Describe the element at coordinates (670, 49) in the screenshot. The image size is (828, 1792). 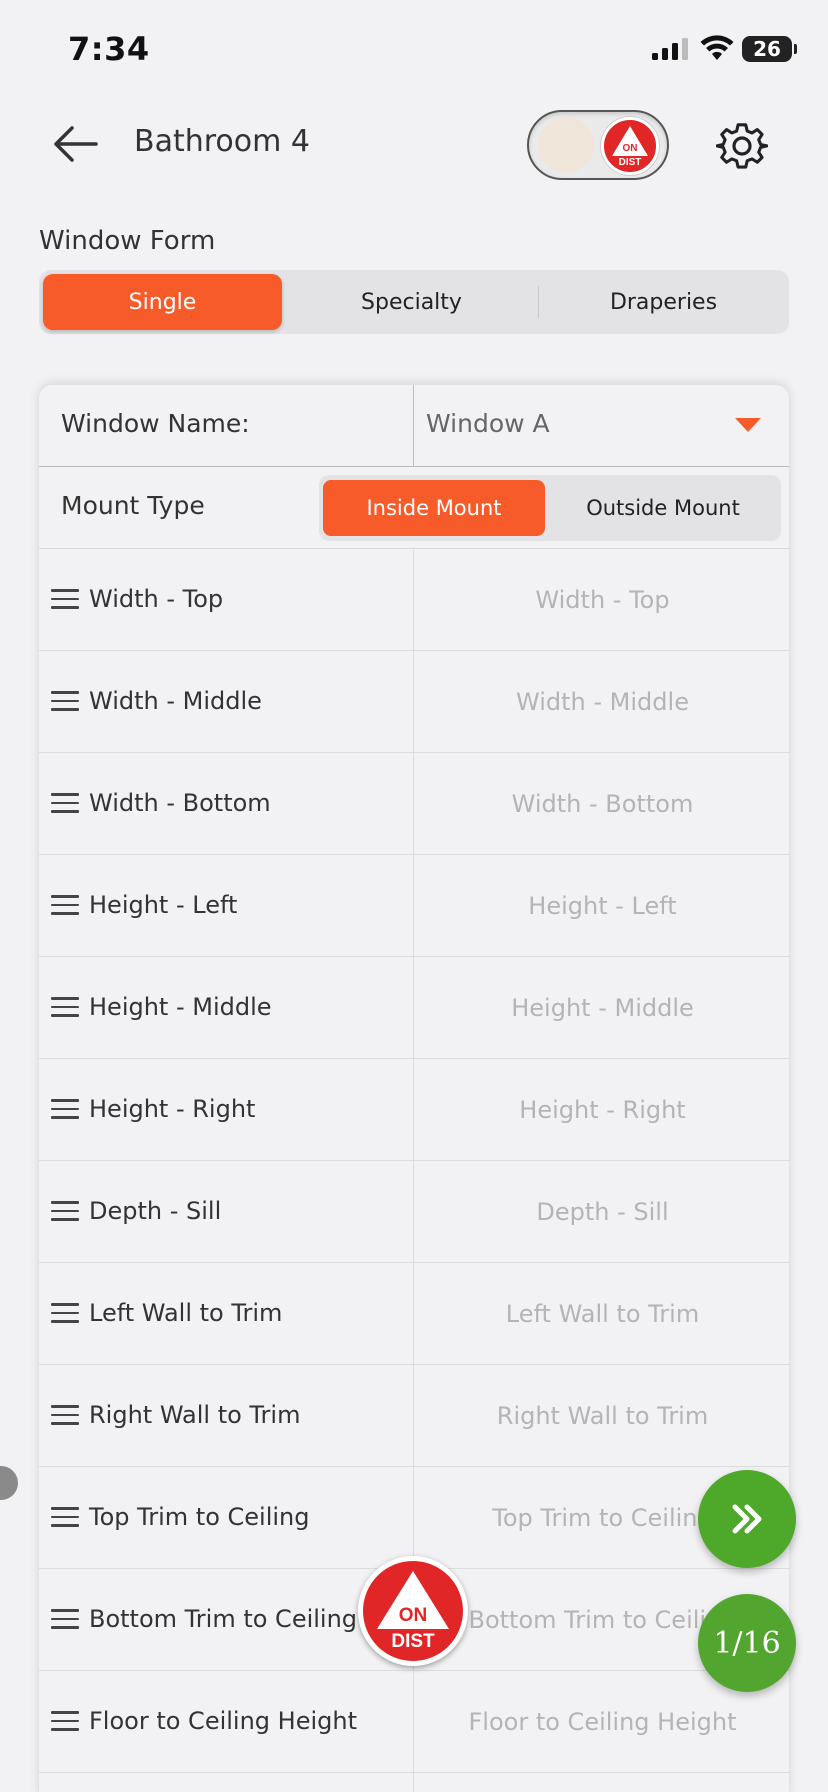
I see `cellular-signal-icon` at that location.